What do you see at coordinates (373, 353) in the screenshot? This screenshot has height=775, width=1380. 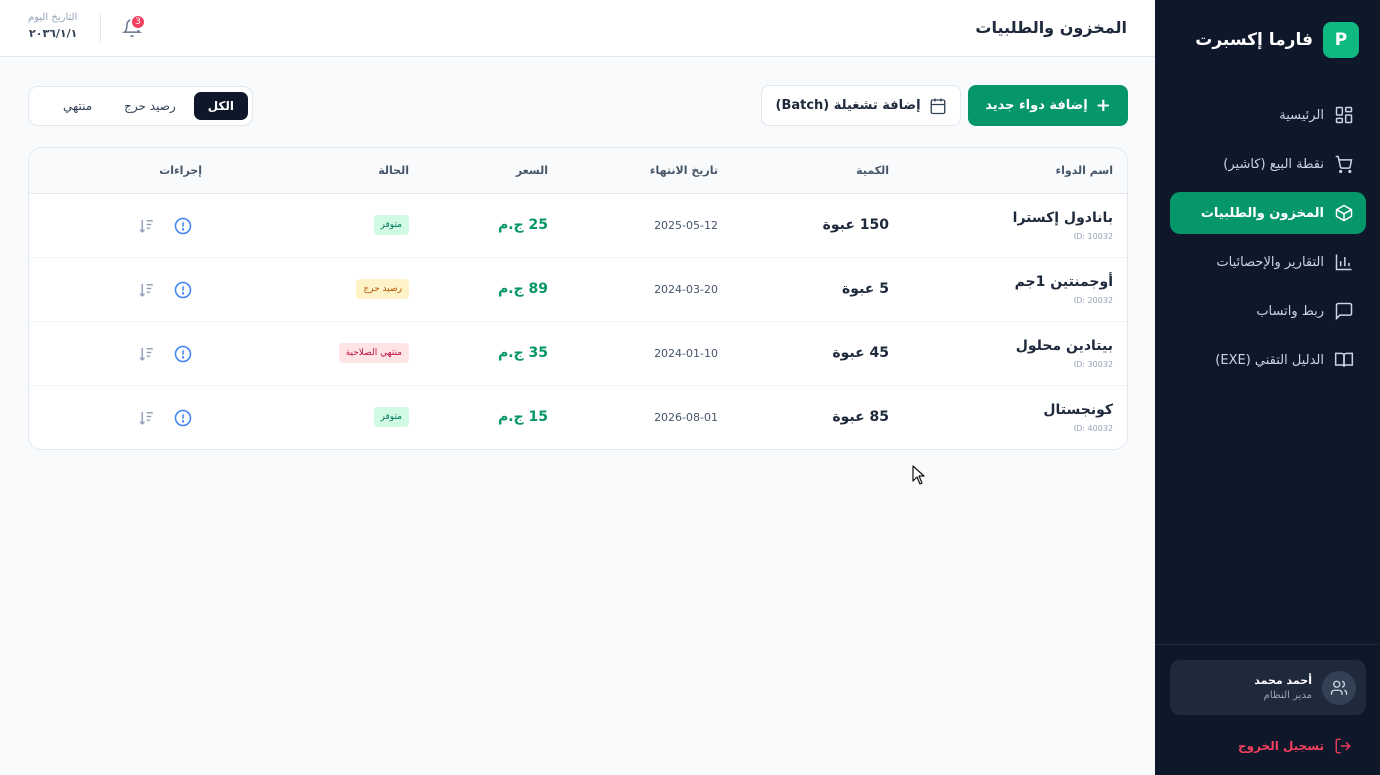 I see `status-badge: منتهي الصلاحية` at bounding box center [373, 353].